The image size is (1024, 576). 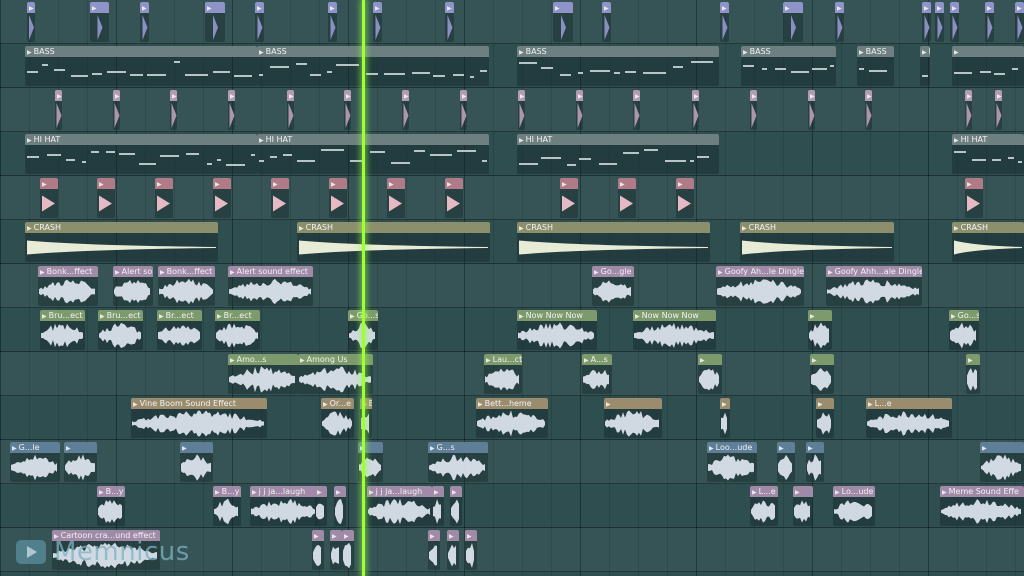 I want to click on clip-header: ▶ L...e, so click(x=909, y=403).